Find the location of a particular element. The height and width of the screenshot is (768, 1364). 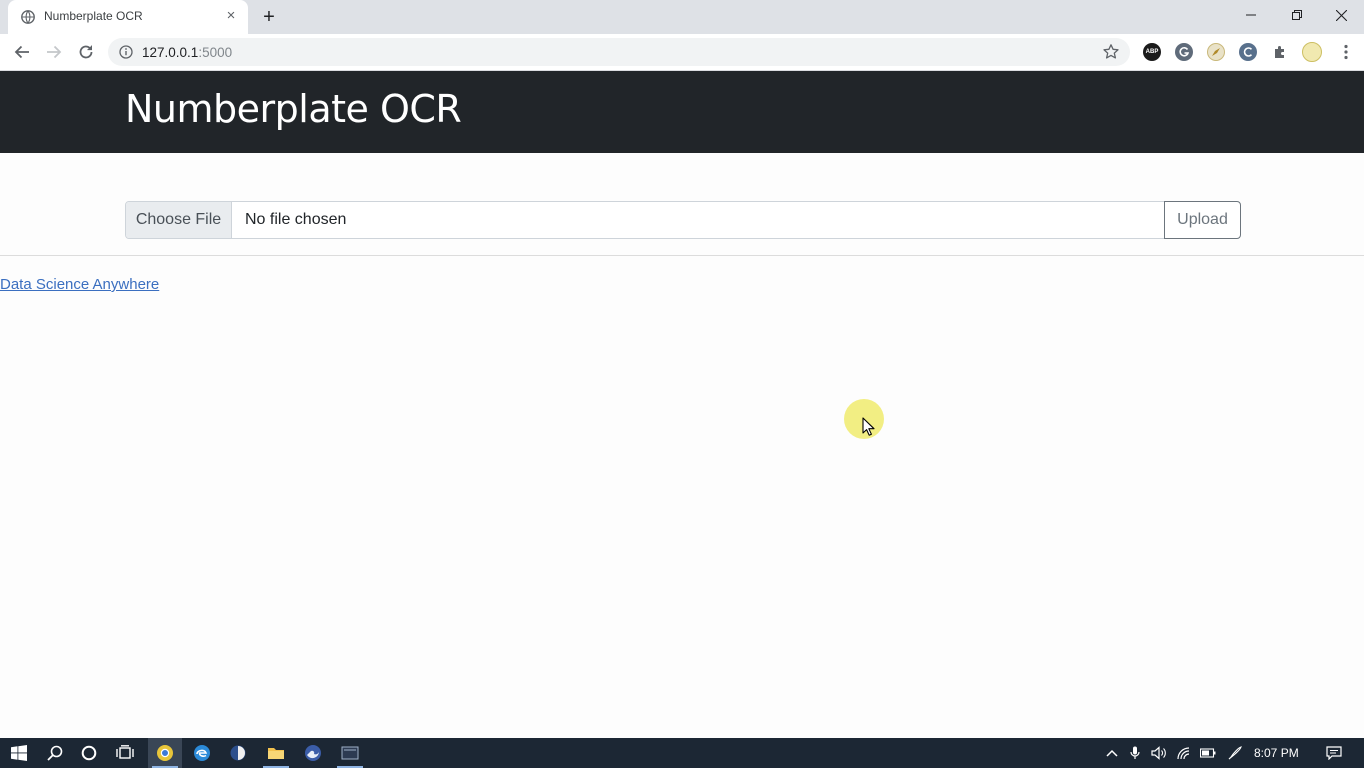

close-tab-icon: × is located at coordinates (231, 16).